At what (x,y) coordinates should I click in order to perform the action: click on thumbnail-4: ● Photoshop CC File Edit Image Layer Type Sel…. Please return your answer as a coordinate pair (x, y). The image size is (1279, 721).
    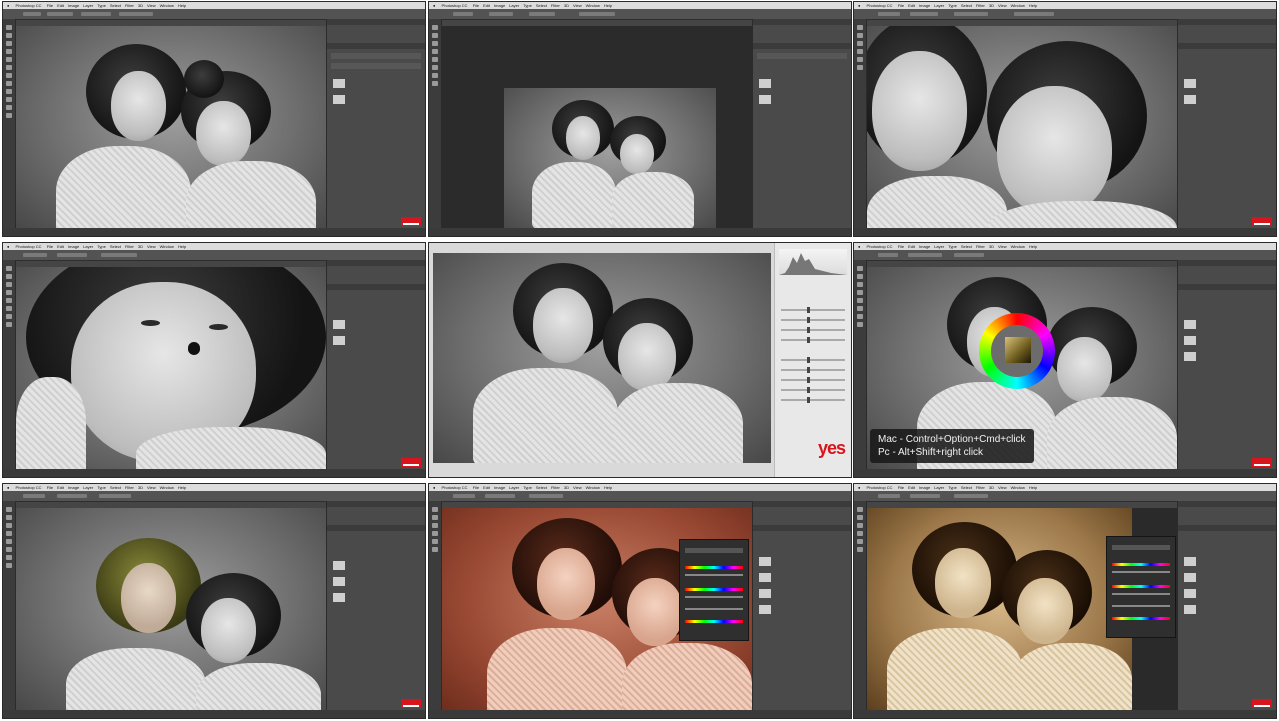
    Looking at the image, I should click on (214, 360).